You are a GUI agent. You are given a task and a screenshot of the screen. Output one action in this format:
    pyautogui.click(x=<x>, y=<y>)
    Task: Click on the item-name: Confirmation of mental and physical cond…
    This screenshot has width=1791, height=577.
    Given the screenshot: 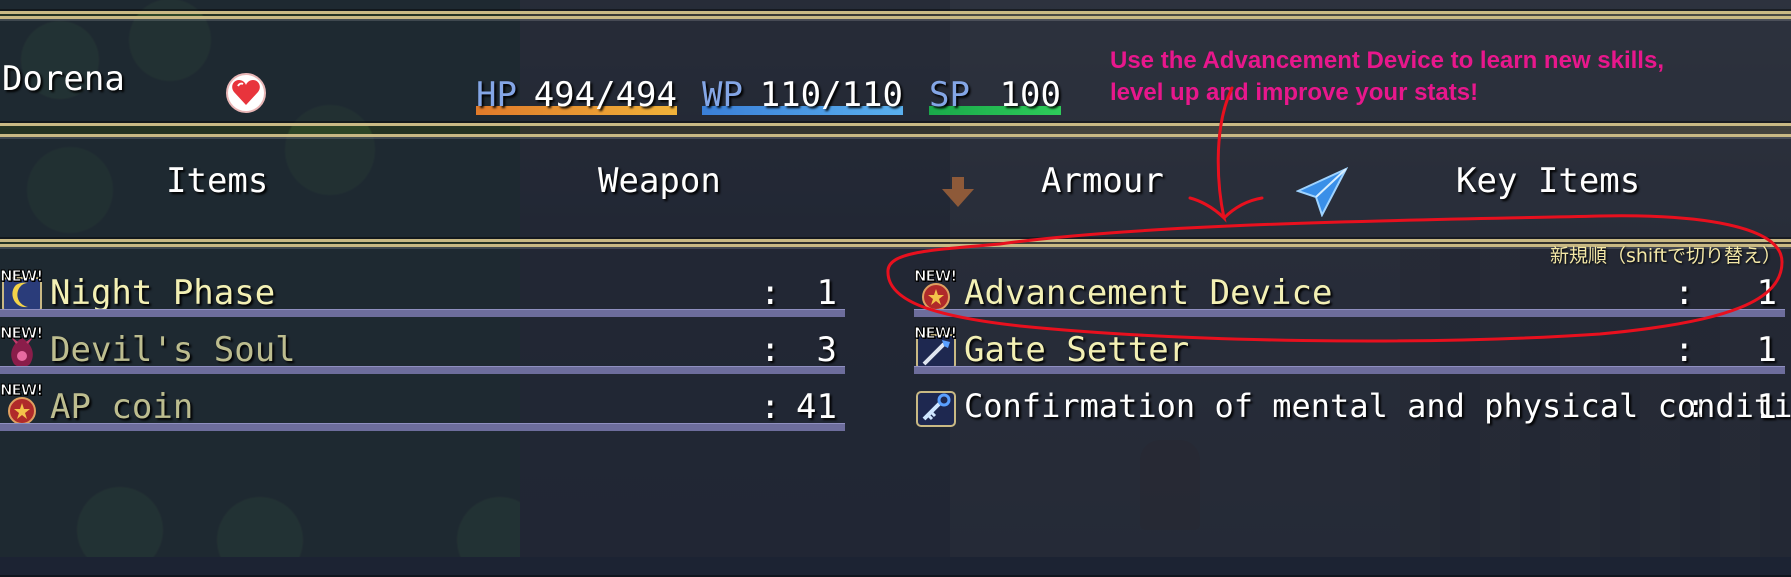 What is the action you would take?
    pyautogui.click(x=1377, y=406)
    